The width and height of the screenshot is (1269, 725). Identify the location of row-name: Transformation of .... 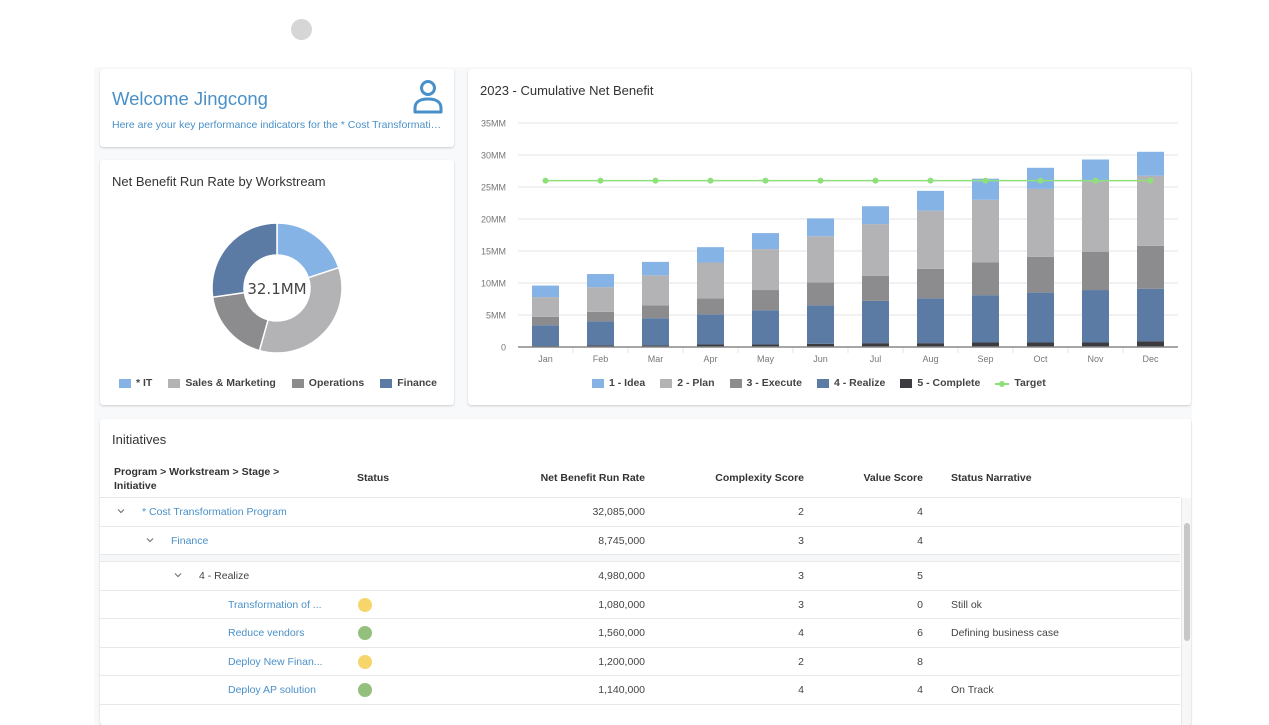
(275, 605).